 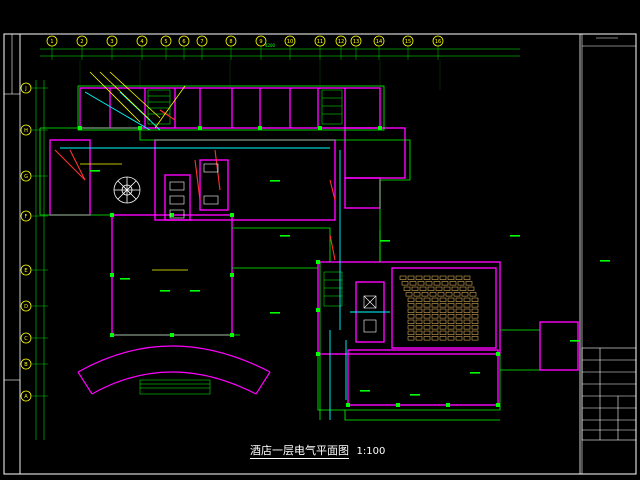 What do you see at coordinates (341, 42) in the screenshot?
I see `svg-text: 12` at bounding box center [341, 42].